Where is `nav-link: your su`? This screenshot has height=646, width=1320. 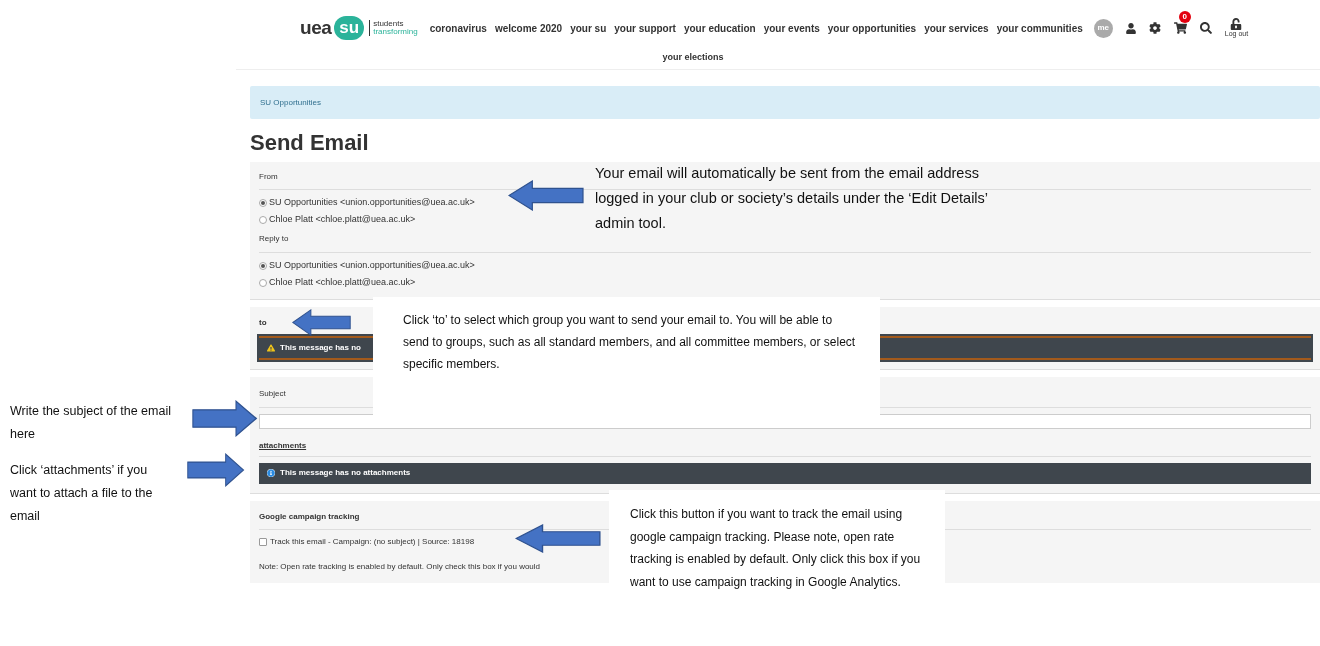 nav-link: your su is located at coordinates (588, 28).